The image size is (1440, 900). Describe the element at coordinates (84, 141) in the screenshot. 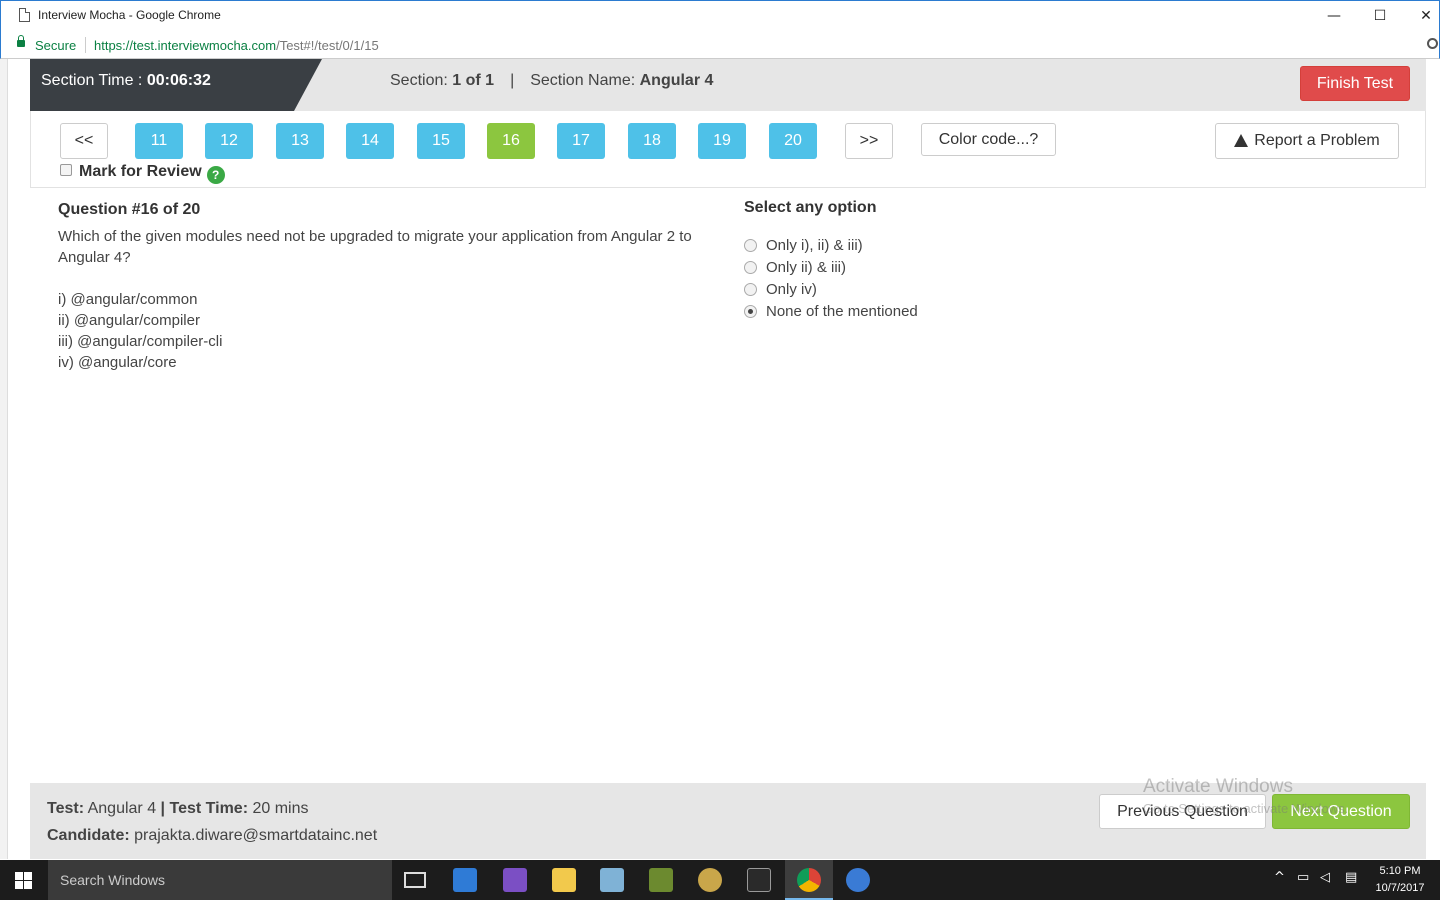

I see `prev-page-button: <<` at that location.